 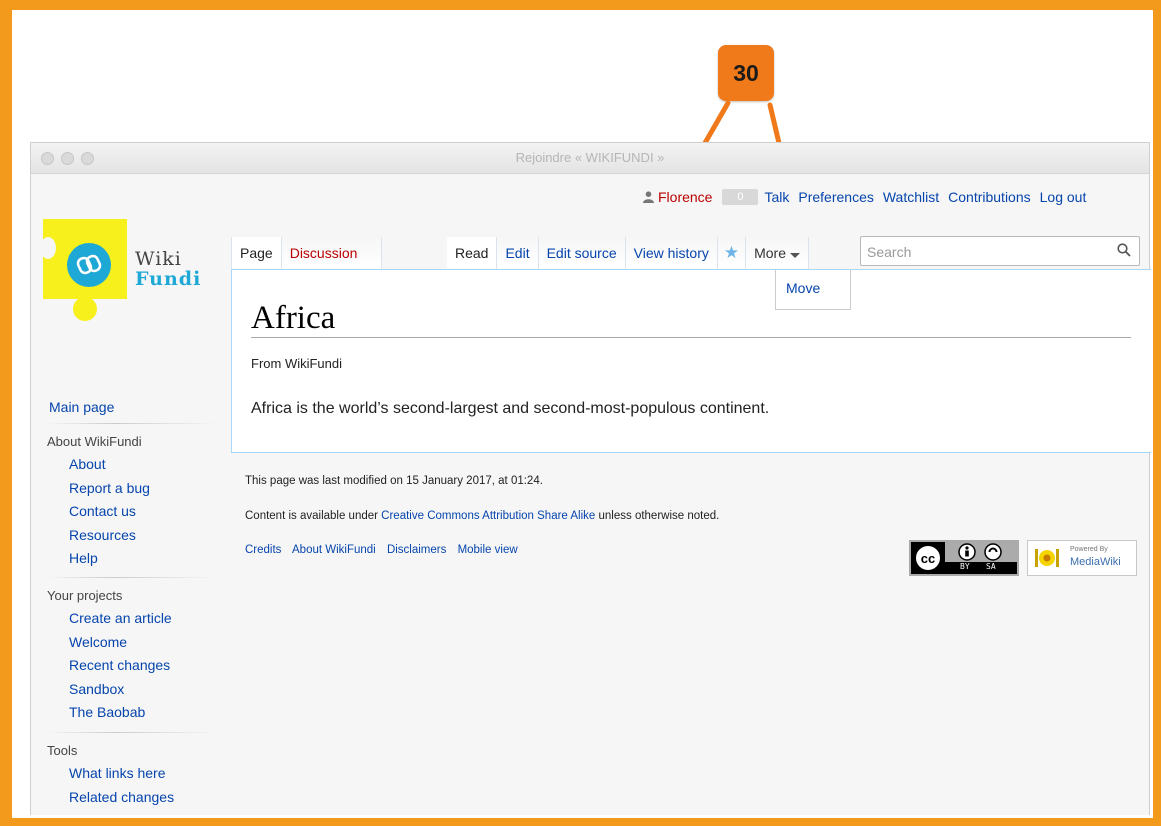 What do you see at coordinates (965, 566) in the screenshot?
I see `cc-by-label: BY` at bounding box center [965, 566].